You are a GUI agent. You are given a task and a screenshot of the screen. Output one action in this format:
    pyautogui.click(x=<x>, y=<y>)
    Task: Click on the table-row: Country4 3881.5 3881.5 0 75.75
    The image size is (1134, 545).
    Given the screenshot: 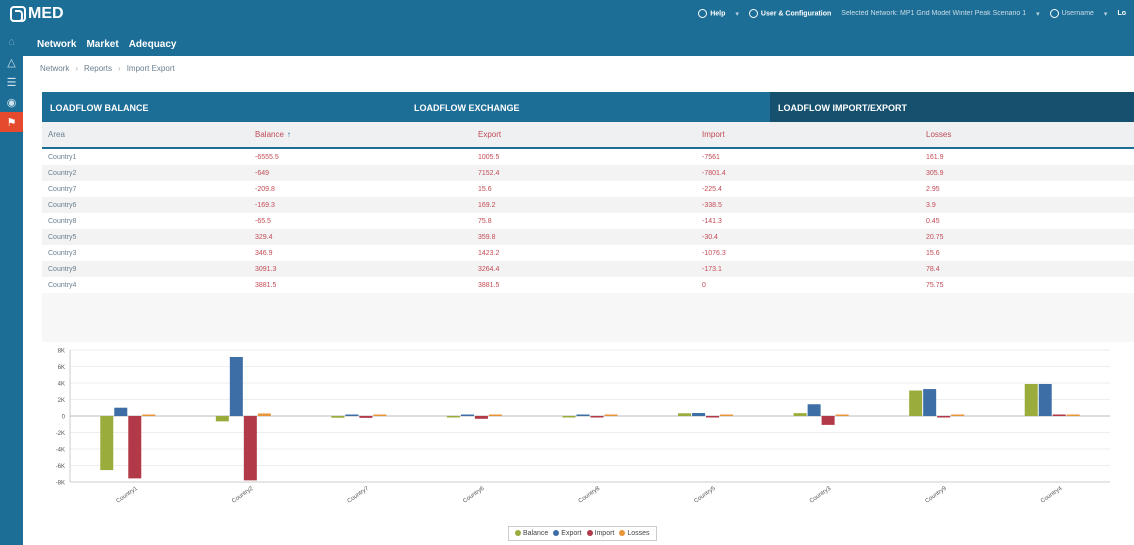 What is the action you would take?
    pyautogui.click(x=588, y=285)
    